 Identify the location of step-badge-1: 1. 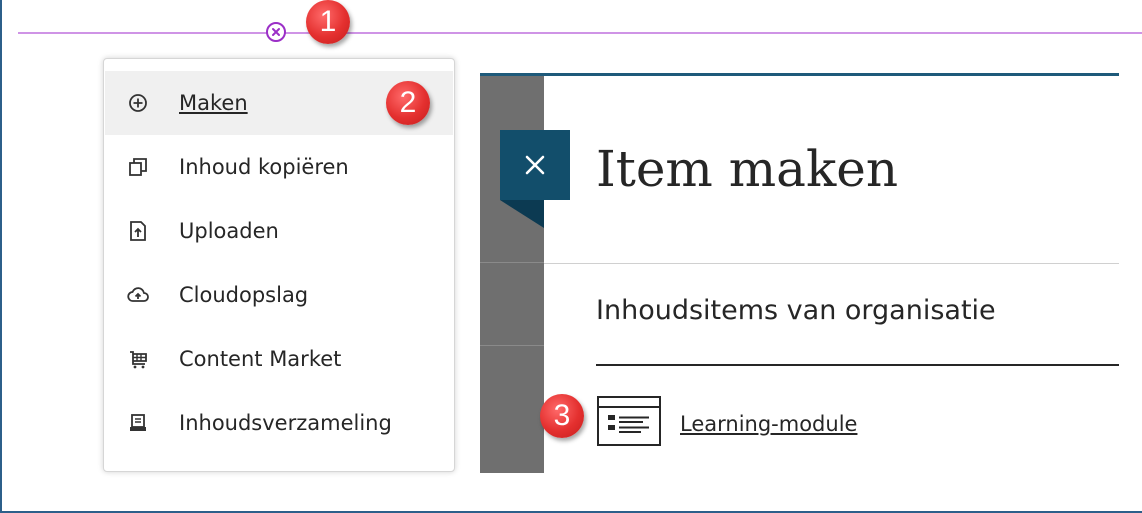
(328, 22).